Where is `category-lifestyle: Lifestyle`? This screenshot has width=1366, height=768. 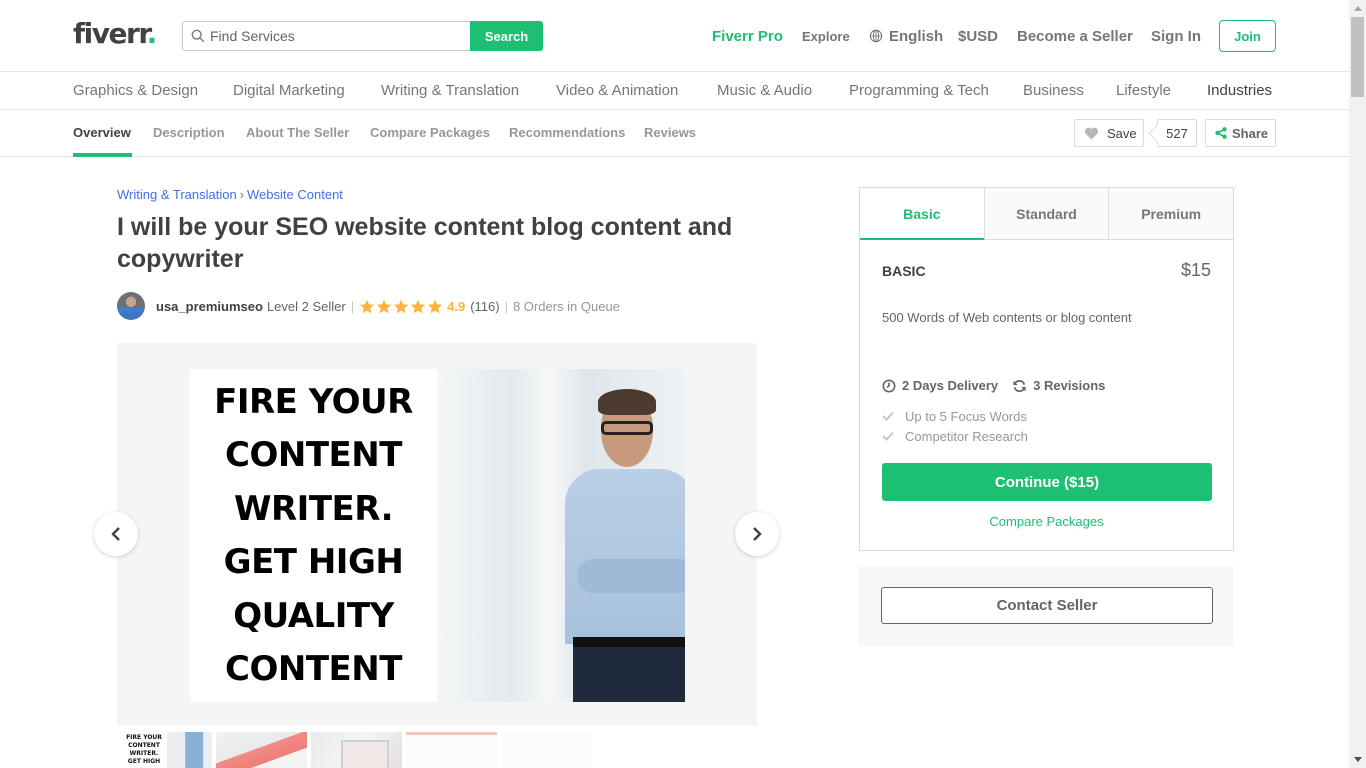
category-lifestyle: Lifestyle is located at coordinates (1143, 90).